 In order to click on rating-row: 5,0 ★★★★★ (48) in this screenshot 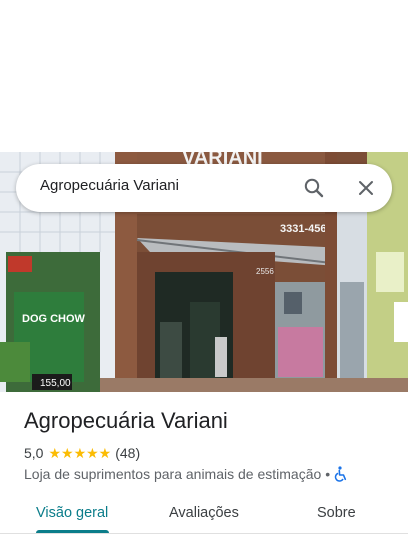, I will do `click(82, 453)`.